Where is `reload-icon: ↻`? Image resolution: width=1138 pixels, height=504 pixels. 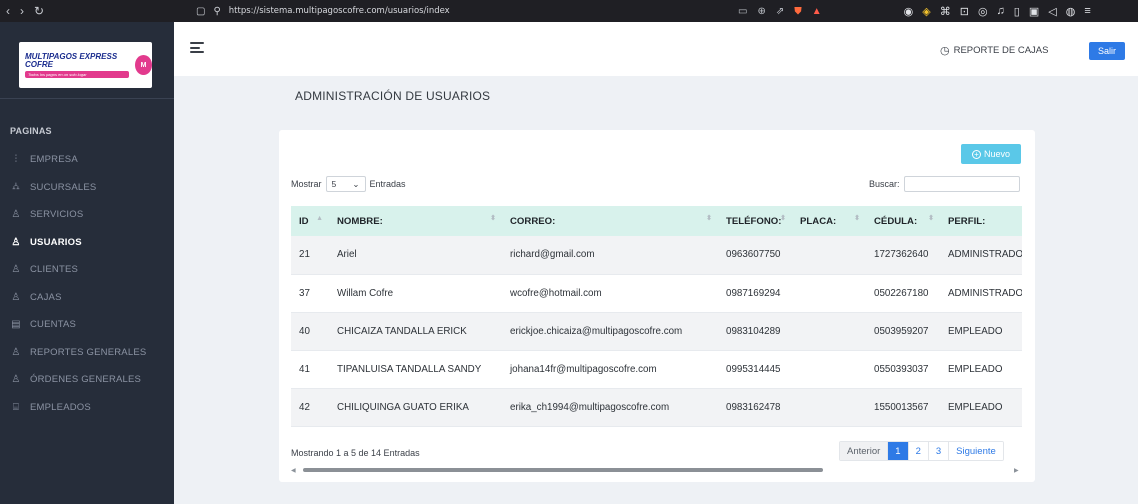
reload-icon: ↻ is located at coordinates (39, 11).